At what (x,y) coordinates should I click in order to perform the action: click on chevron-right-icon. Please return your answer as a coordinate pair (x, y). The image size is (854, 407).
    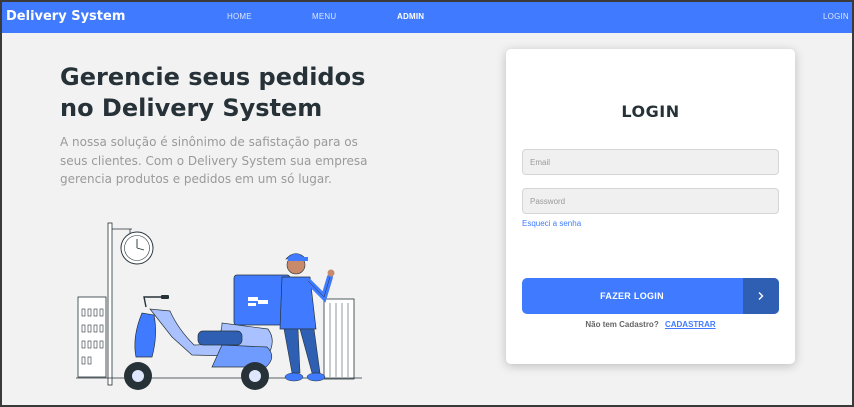
    Looking at the image, I should click on (761, 296).